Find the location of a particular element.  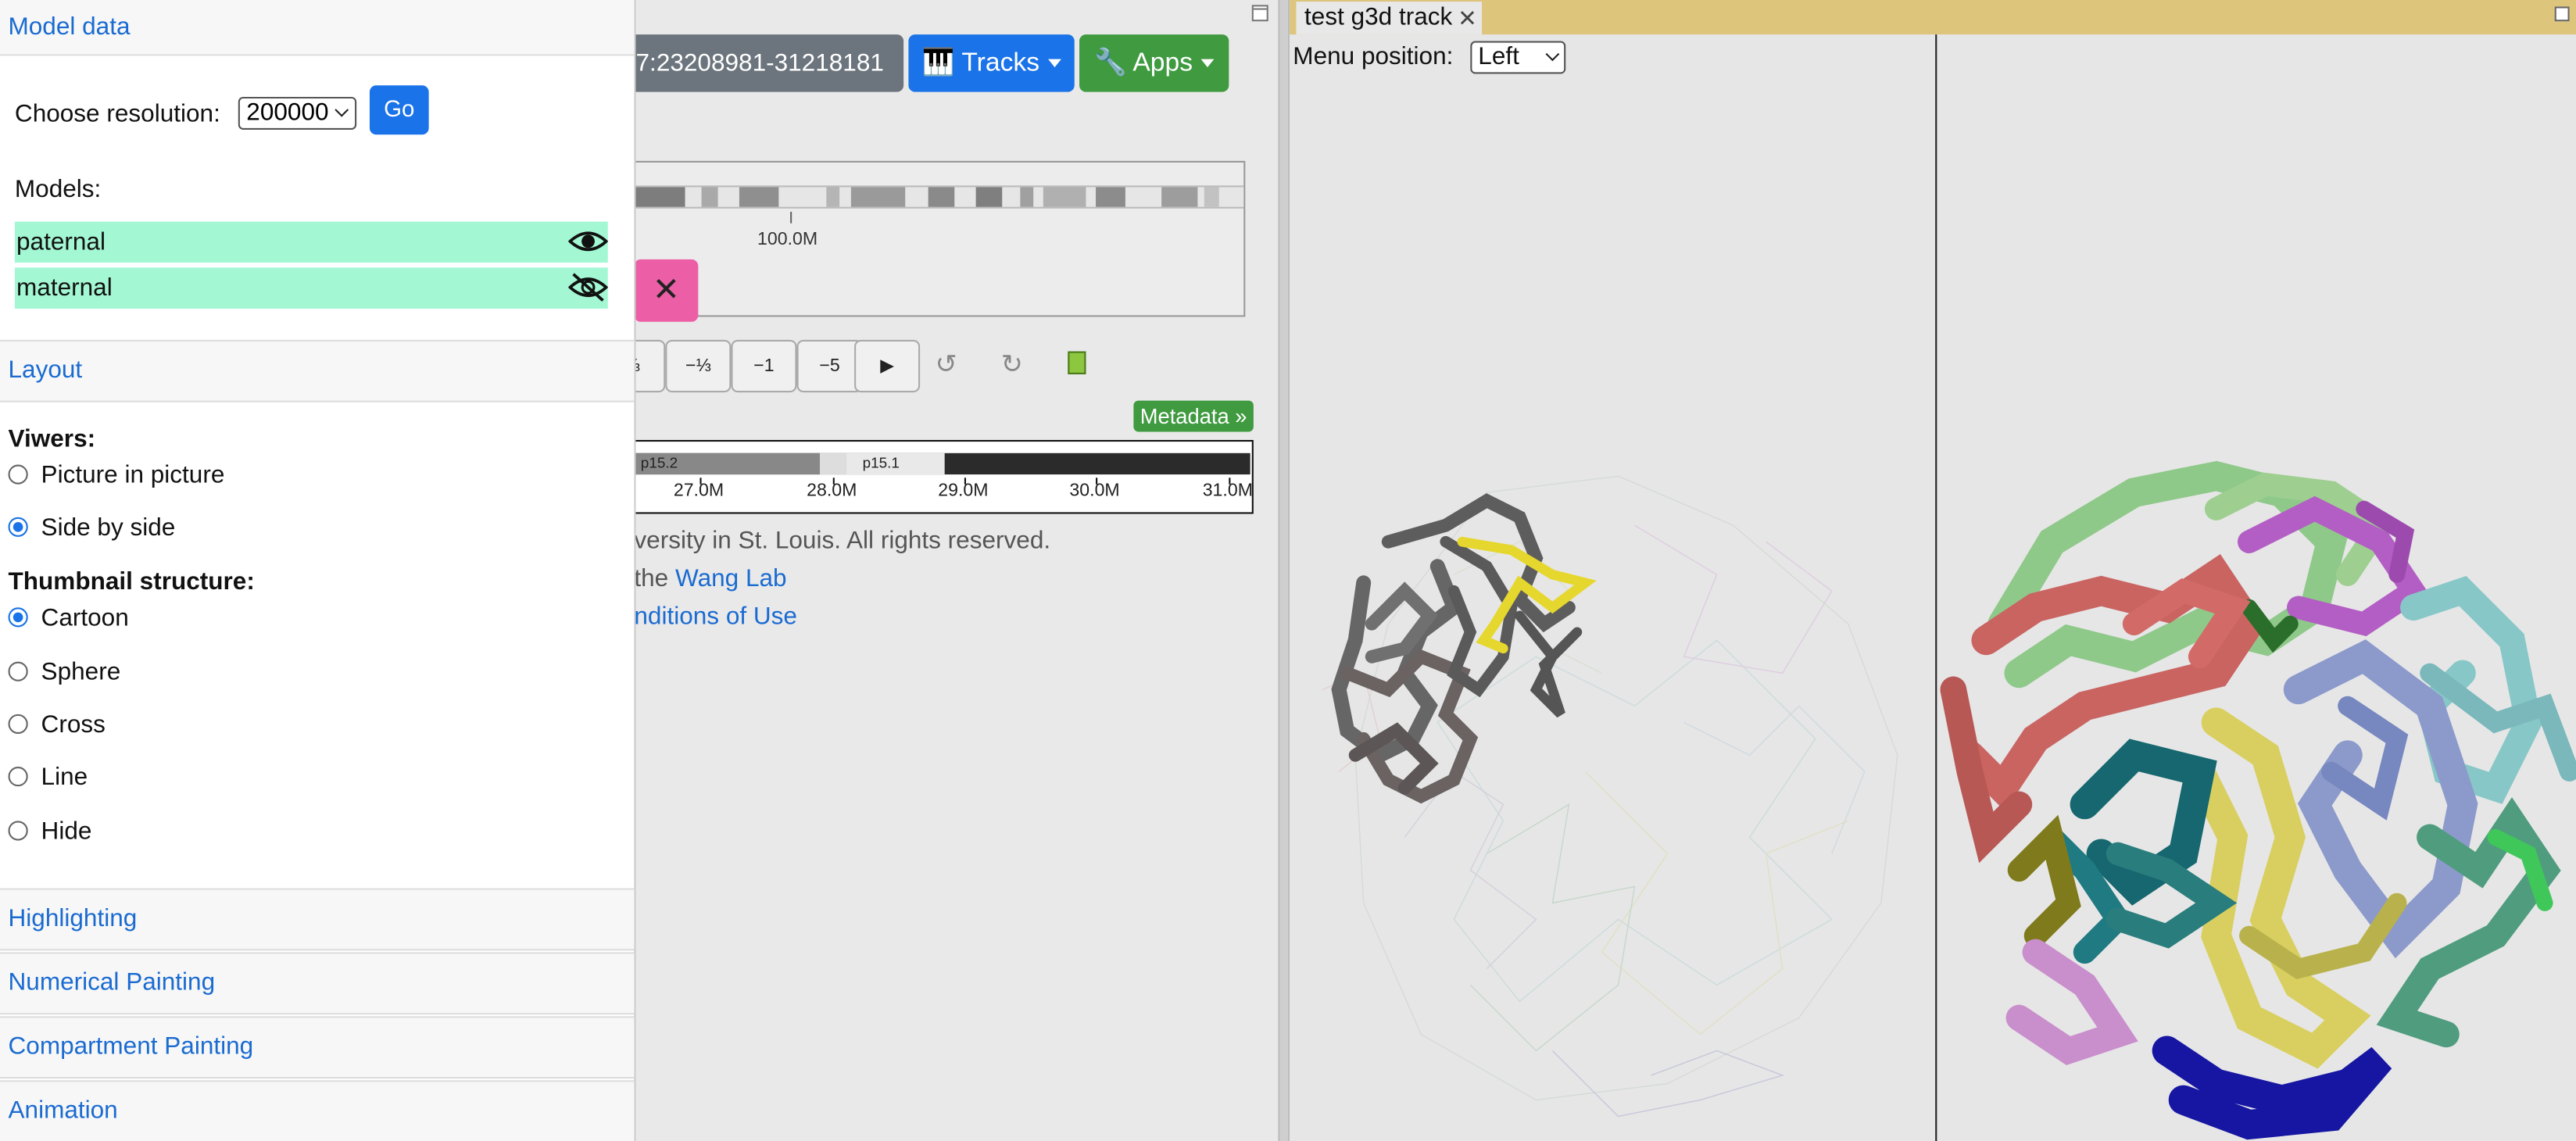

thumbnail-option-cartoon: Cartoon is located at coordinates (68, 619).